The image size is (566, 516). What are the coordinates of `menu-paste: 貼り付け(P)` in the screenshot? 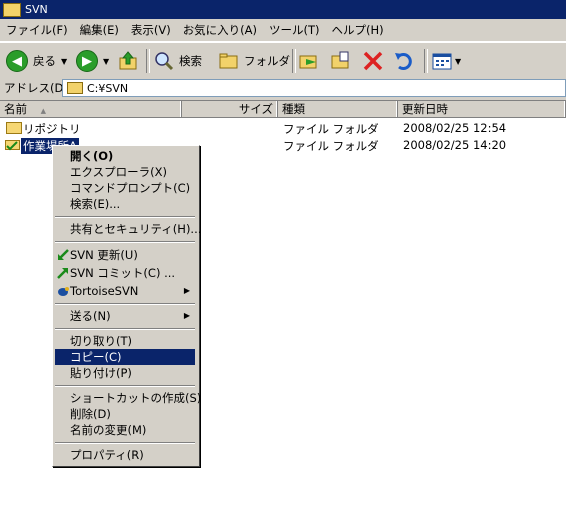 It's located at (125, 373).